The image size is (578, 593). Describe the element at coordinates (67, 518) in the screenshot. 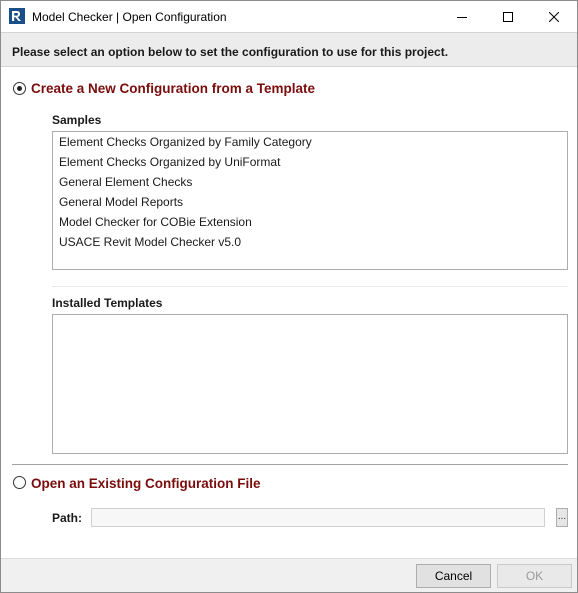

I see `path-label: Path:` at that location.